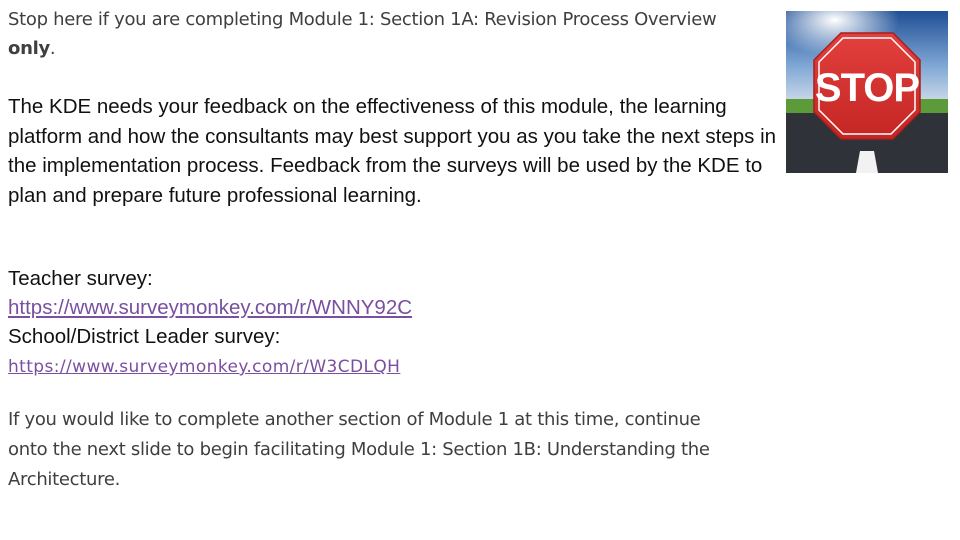  I want to click on stop-sign-image: STOP, so click(867, 92).